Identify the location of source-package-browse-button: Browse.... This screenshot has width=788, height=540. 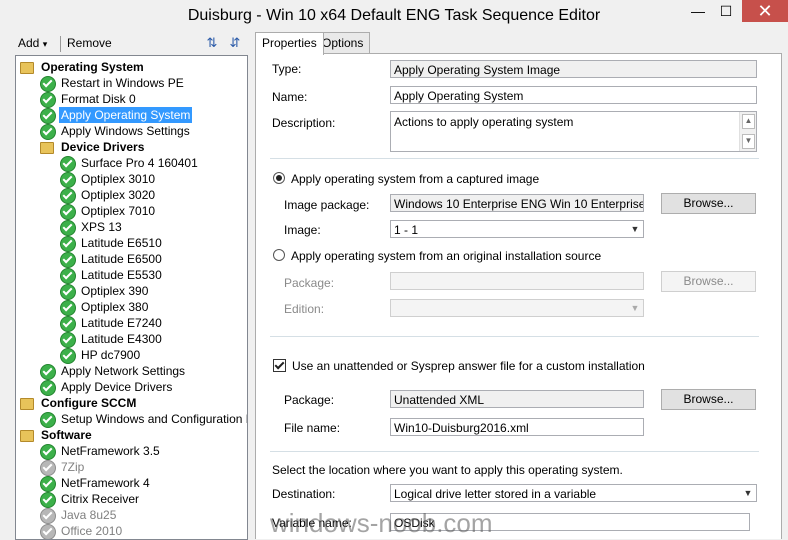
(708, 281).